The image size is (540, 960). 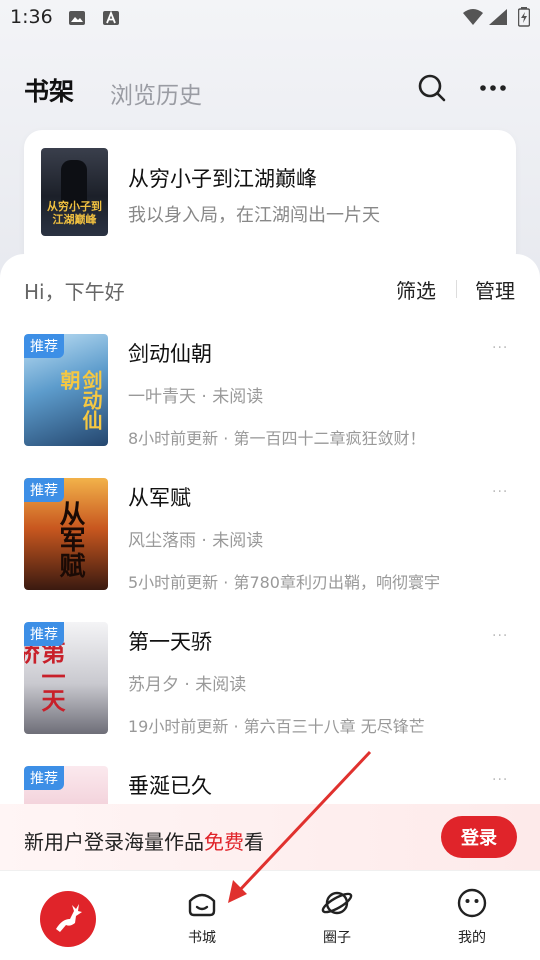 I want to click on book-cover-title: 从军赋, so click(x=70, y=539).